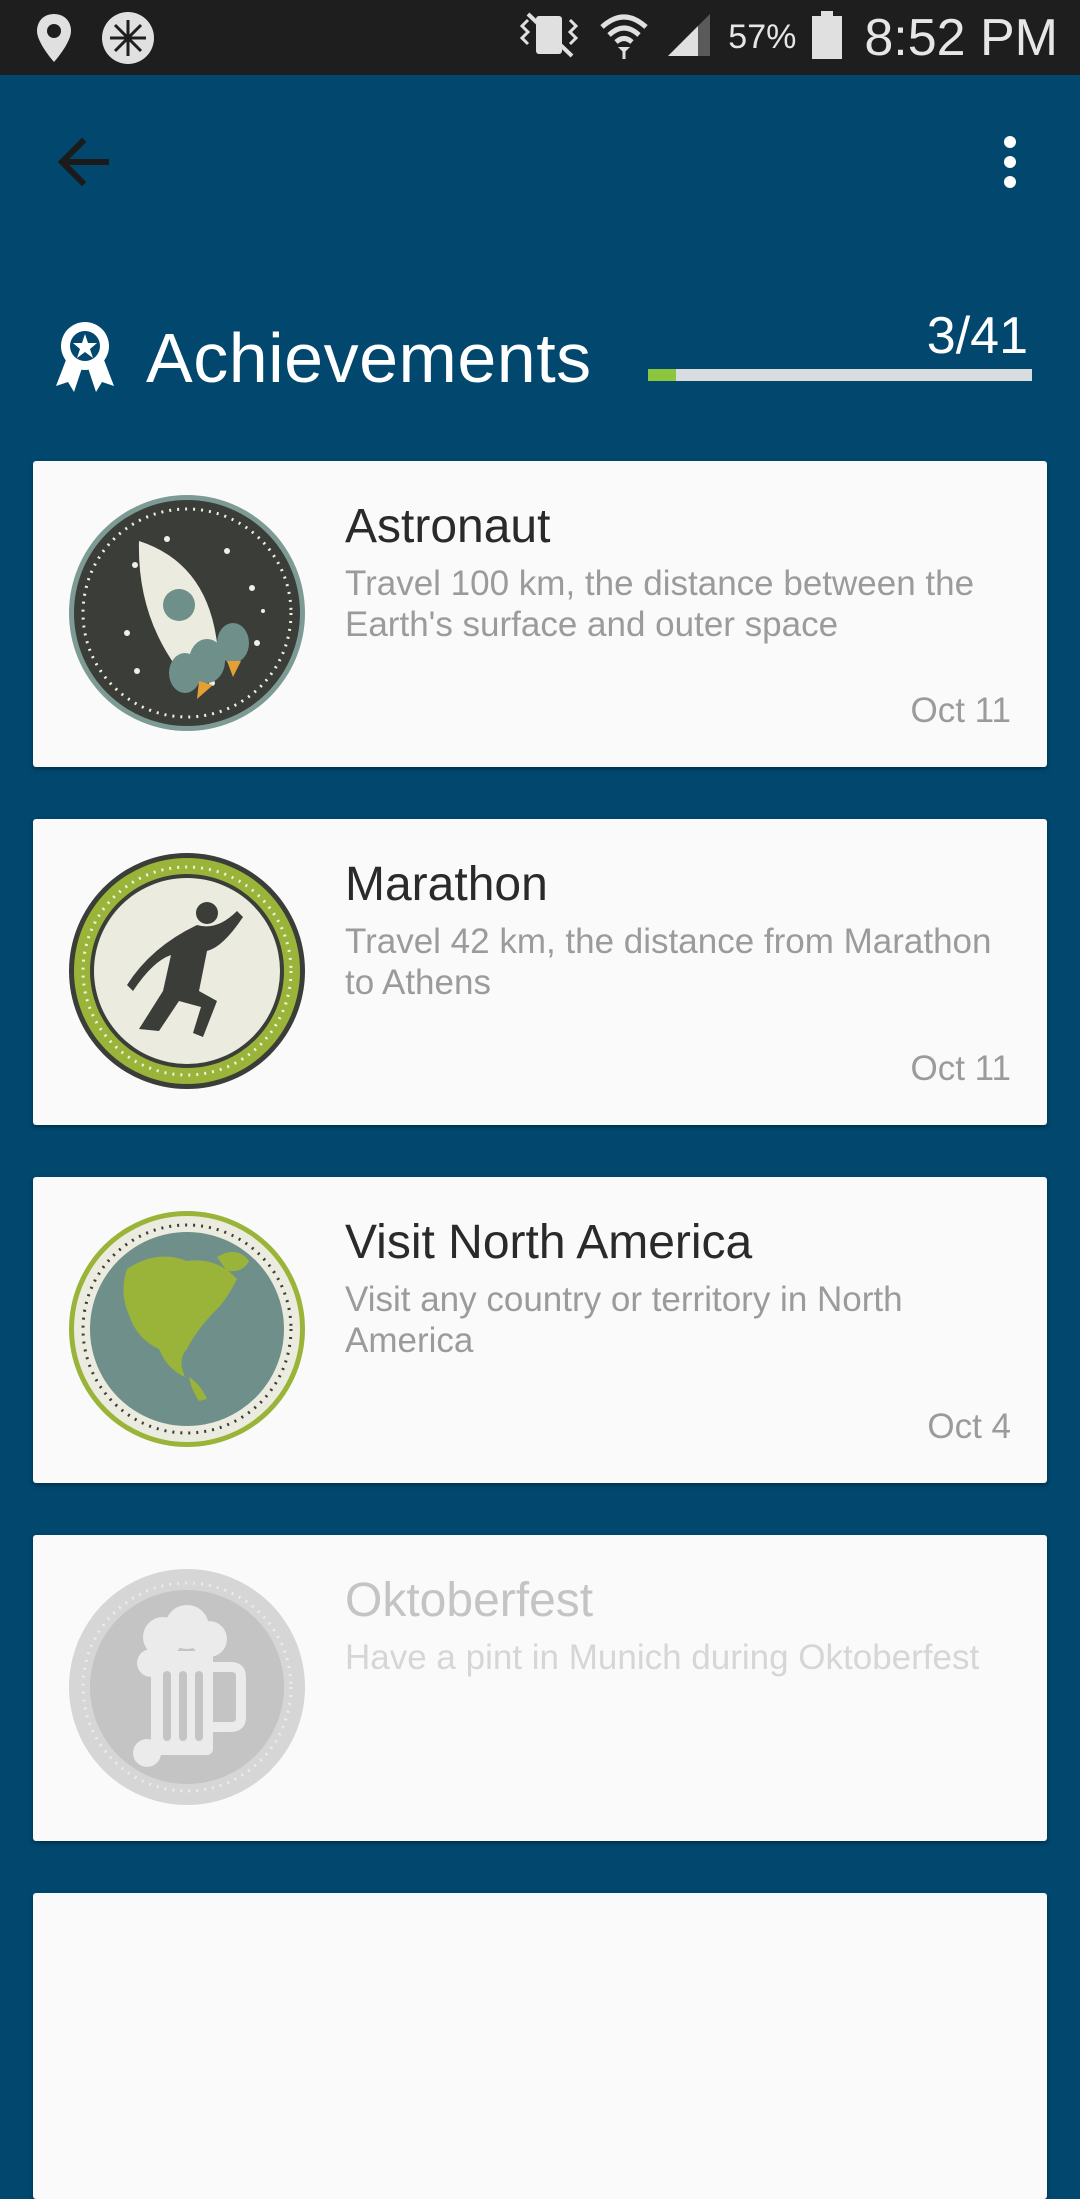 Image resolution: width=1080 pixels, height=2199 pixels. I want to click on achievement-progress-bar, so click(840, 375).